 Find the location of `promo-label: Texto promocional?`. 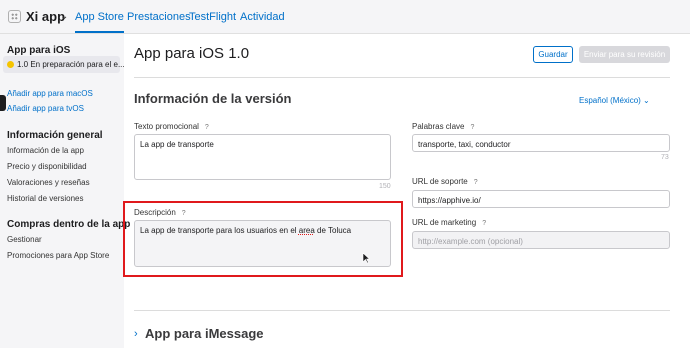

promo-label: Texto promocional? is located at coordinates (171, 126).